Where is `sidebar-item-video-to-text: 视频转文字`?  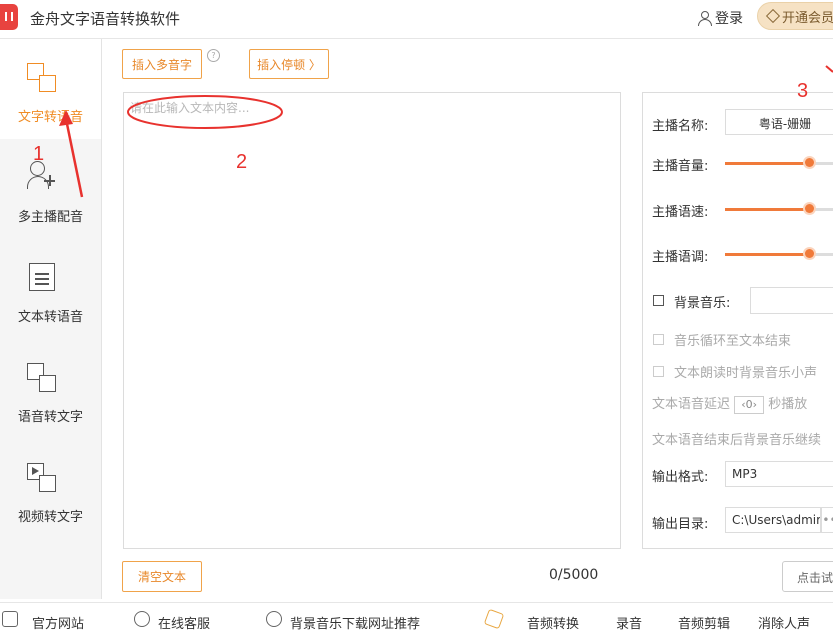 sidebar-item-video-to-text: 视频转文字 is located at coordinates (50, 489).